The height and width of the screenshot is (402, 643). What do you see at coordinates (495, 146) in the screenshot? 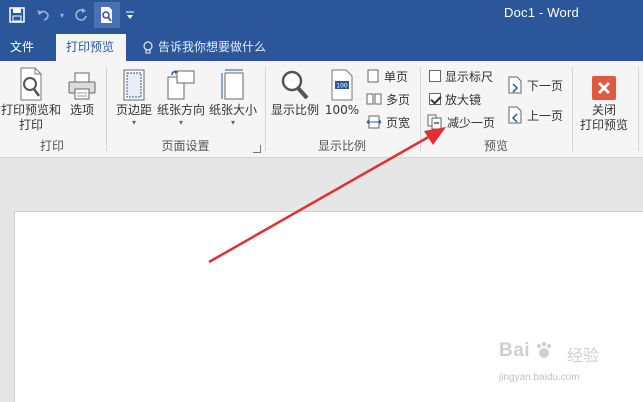
I see `preview-group-label: 预览` at bounding box center [495, 146].